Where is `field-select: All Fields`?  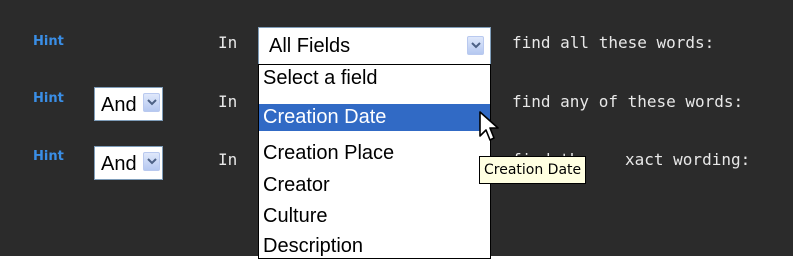
field-select: All Fields is located at coordinates (374, 46).